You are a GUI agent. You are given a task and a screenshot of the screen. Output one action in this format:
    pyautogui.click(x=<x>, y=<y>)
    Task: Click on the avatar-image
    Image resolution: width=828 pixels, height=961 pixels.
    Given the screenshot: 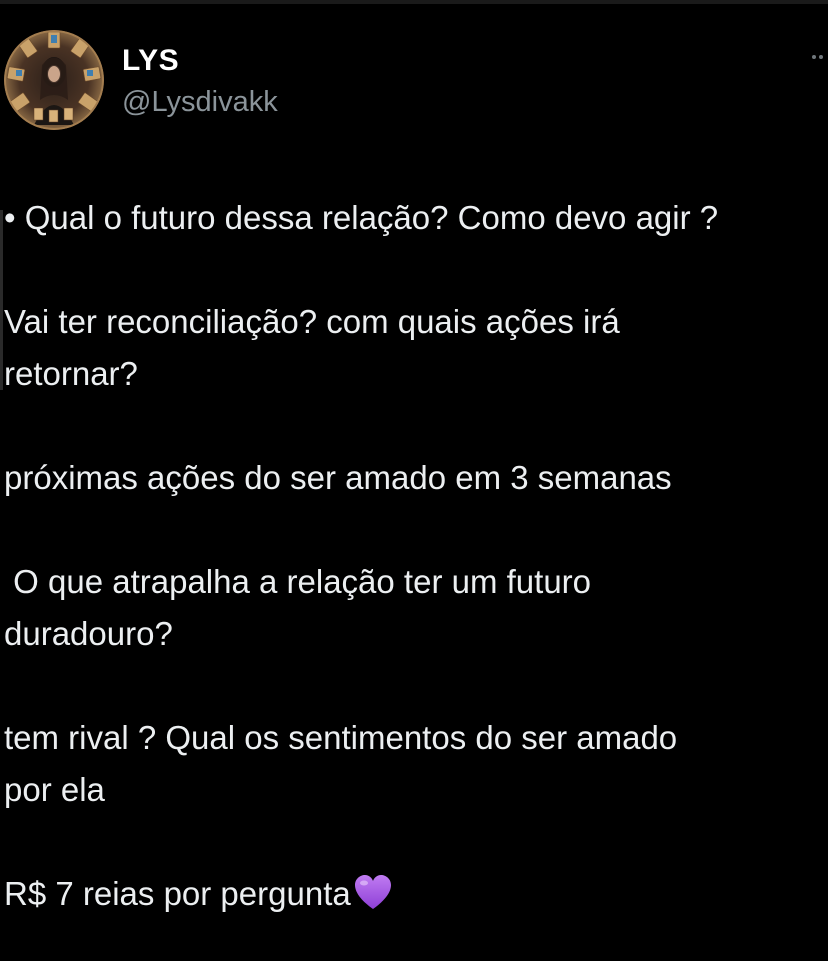 What is the action you would take?
    pyautogui.click(x=54, y=80)
    